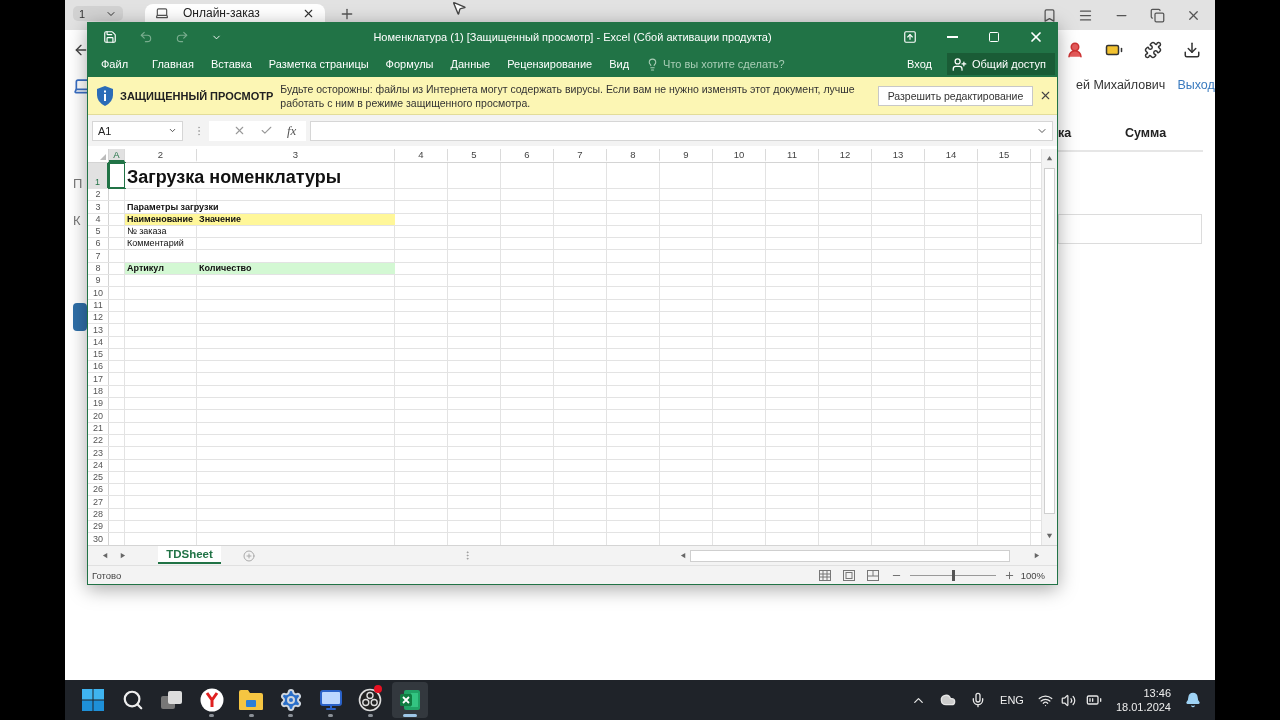  I want to click on row-header: 9, so click(98, 281).